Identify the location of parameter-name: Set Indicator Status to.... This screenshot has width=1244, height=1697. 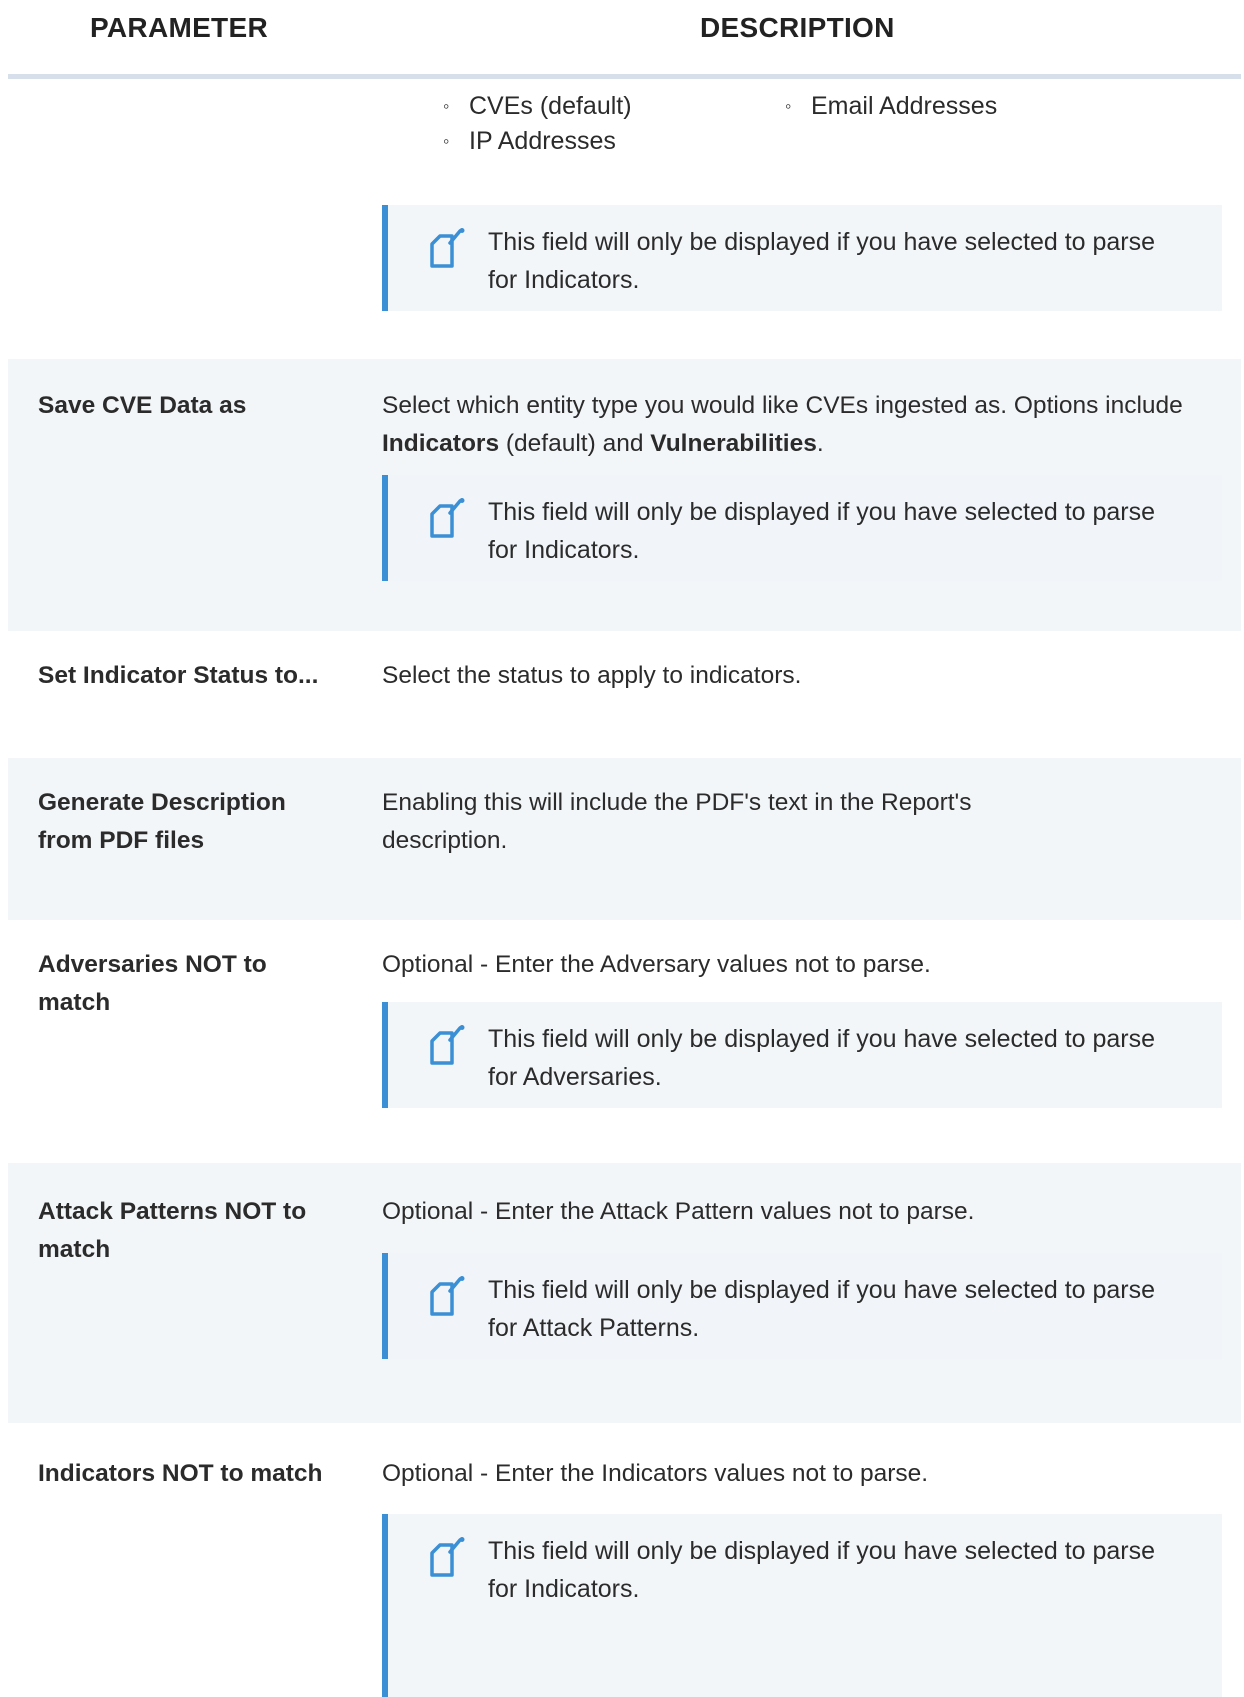
(178, 675).